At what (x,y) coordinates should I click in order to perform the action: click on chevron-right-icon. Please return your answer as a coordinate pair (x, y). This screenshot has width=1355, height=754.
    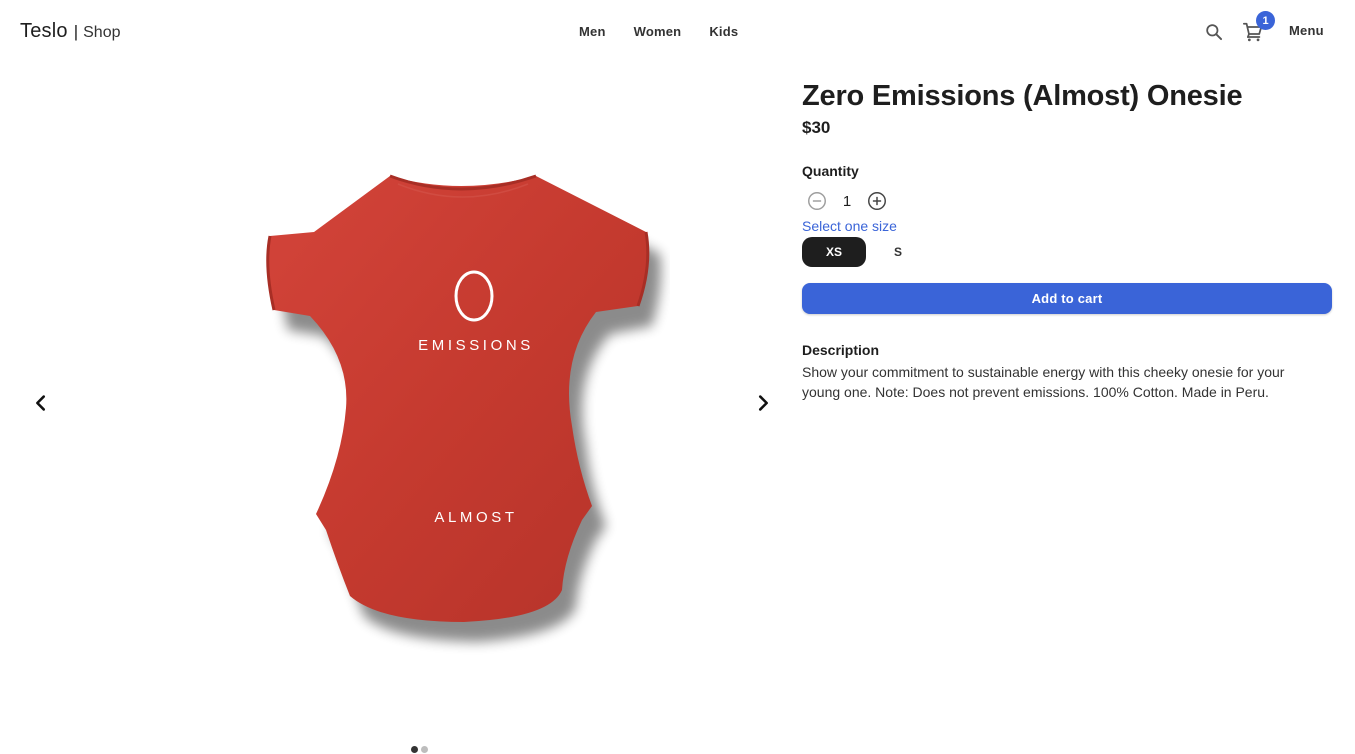
    Looking at the image, I should click on (763, 403).